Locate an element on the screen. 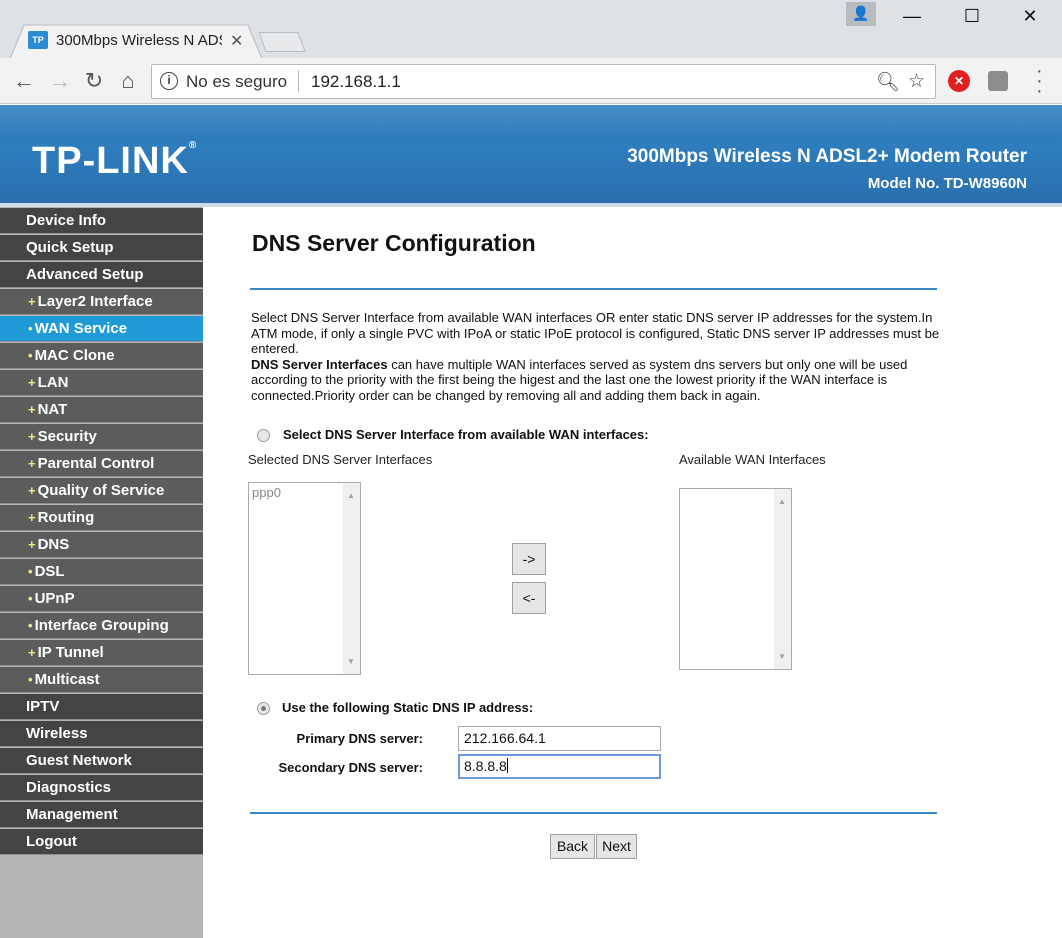 This screenshot has height=938, width=1062. available-interfaces-list: ▲ ▼ is located at coordinates (735, 579).